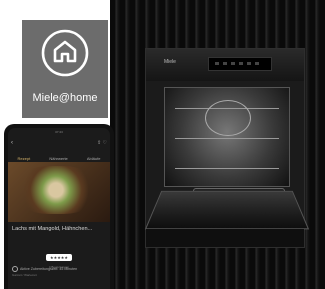  I want to click on salmon-plate-image, so click(56, 190).